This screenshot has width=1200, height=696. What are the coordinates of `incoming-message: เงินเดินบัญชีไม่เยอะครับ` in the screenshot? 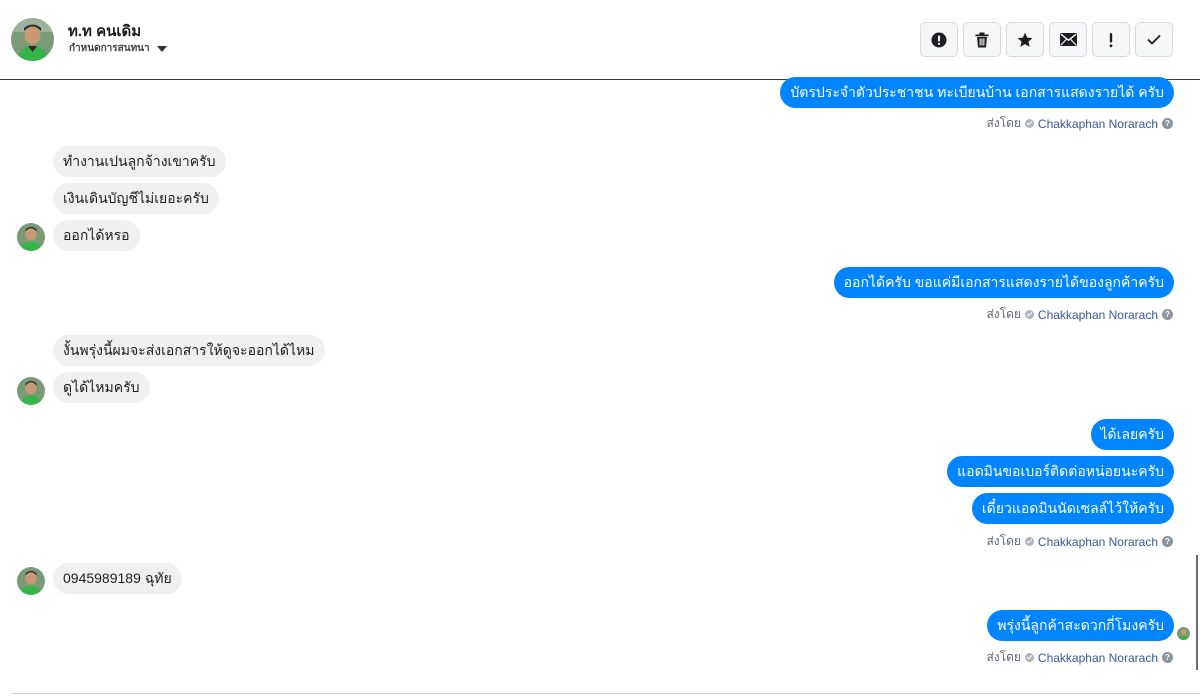 It's located at (136, 198).